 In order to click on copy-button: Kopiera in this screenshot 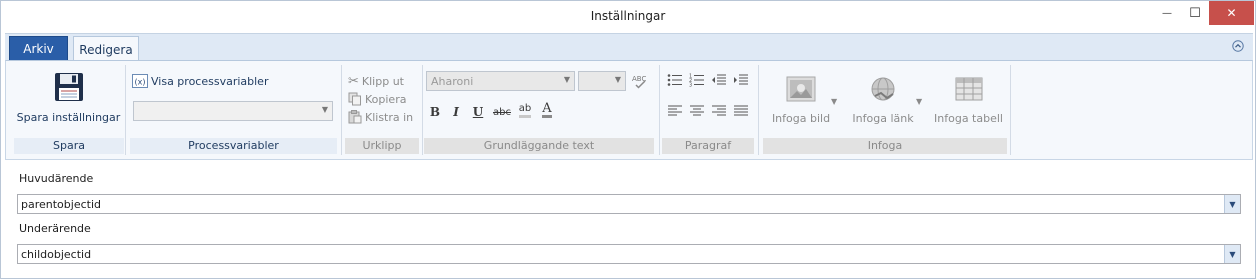, I will do `click(377, 99)`.